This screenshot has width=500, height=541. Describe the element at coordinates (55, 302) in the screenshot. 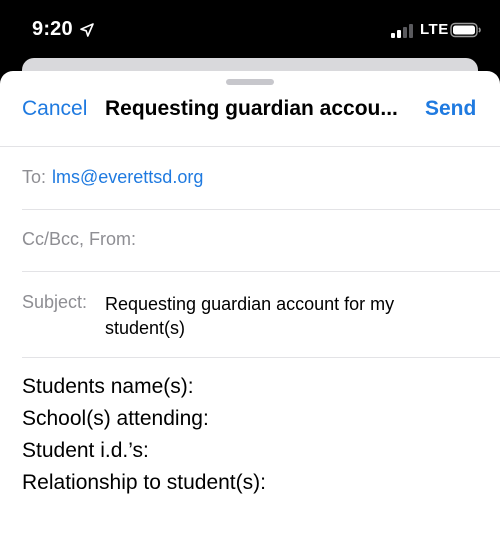

I see `subject-label: Subject:` at that location.